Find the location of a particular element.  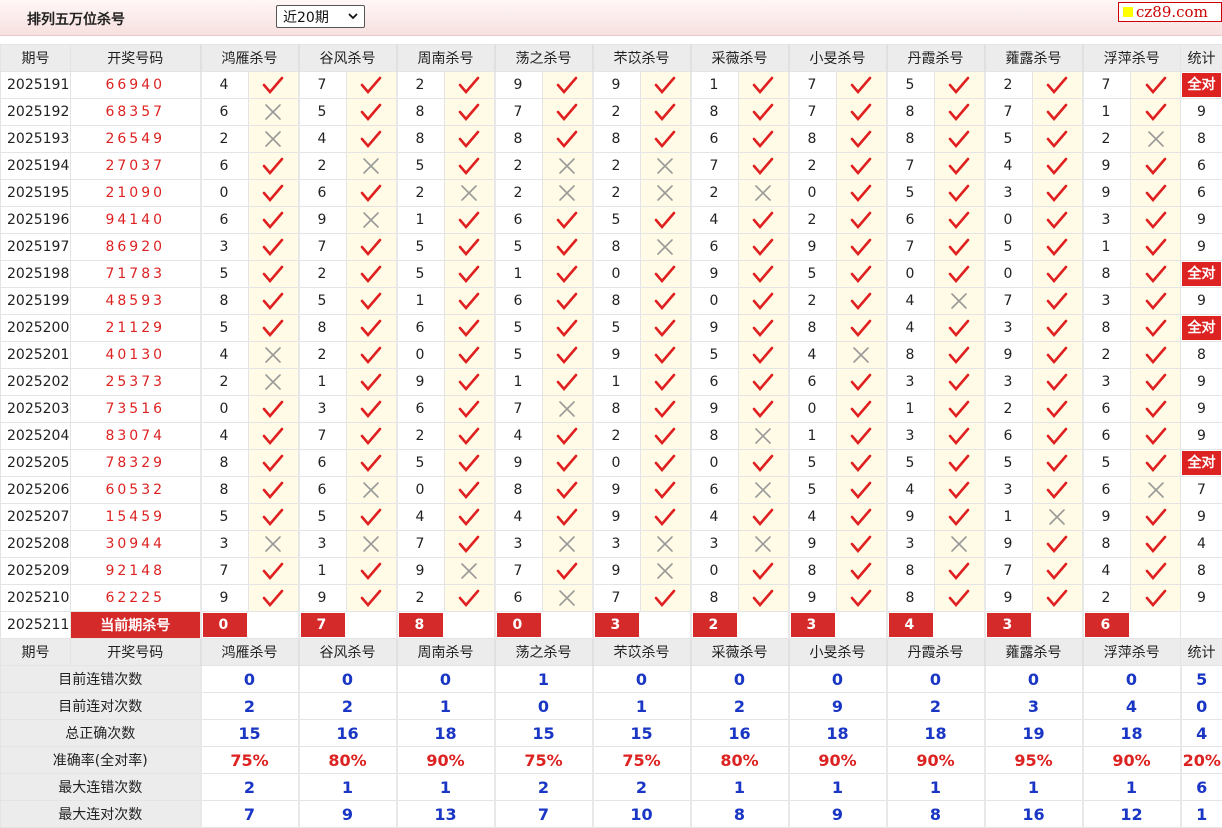

stat-cell: 9 is located at coordinates (1201, 220).